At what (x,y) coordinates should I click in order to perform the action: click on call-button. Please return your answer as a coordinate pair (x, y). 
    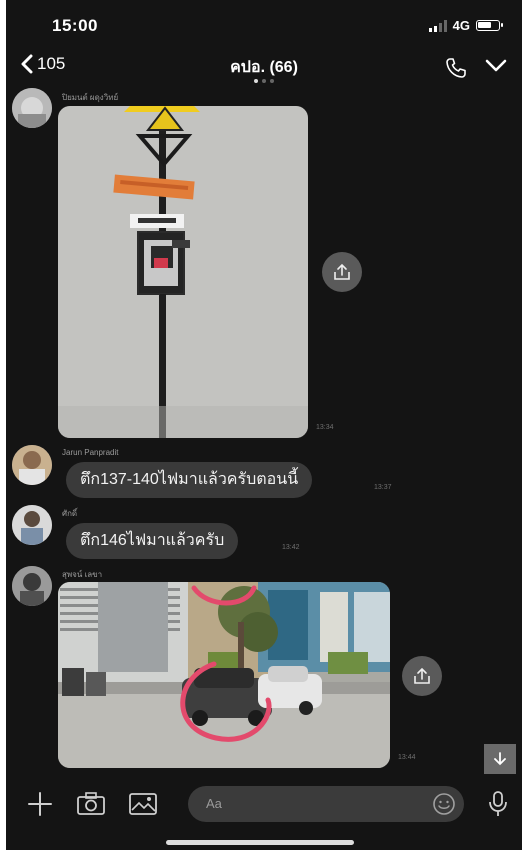
    Looking at the image, I should click on (456, 70).